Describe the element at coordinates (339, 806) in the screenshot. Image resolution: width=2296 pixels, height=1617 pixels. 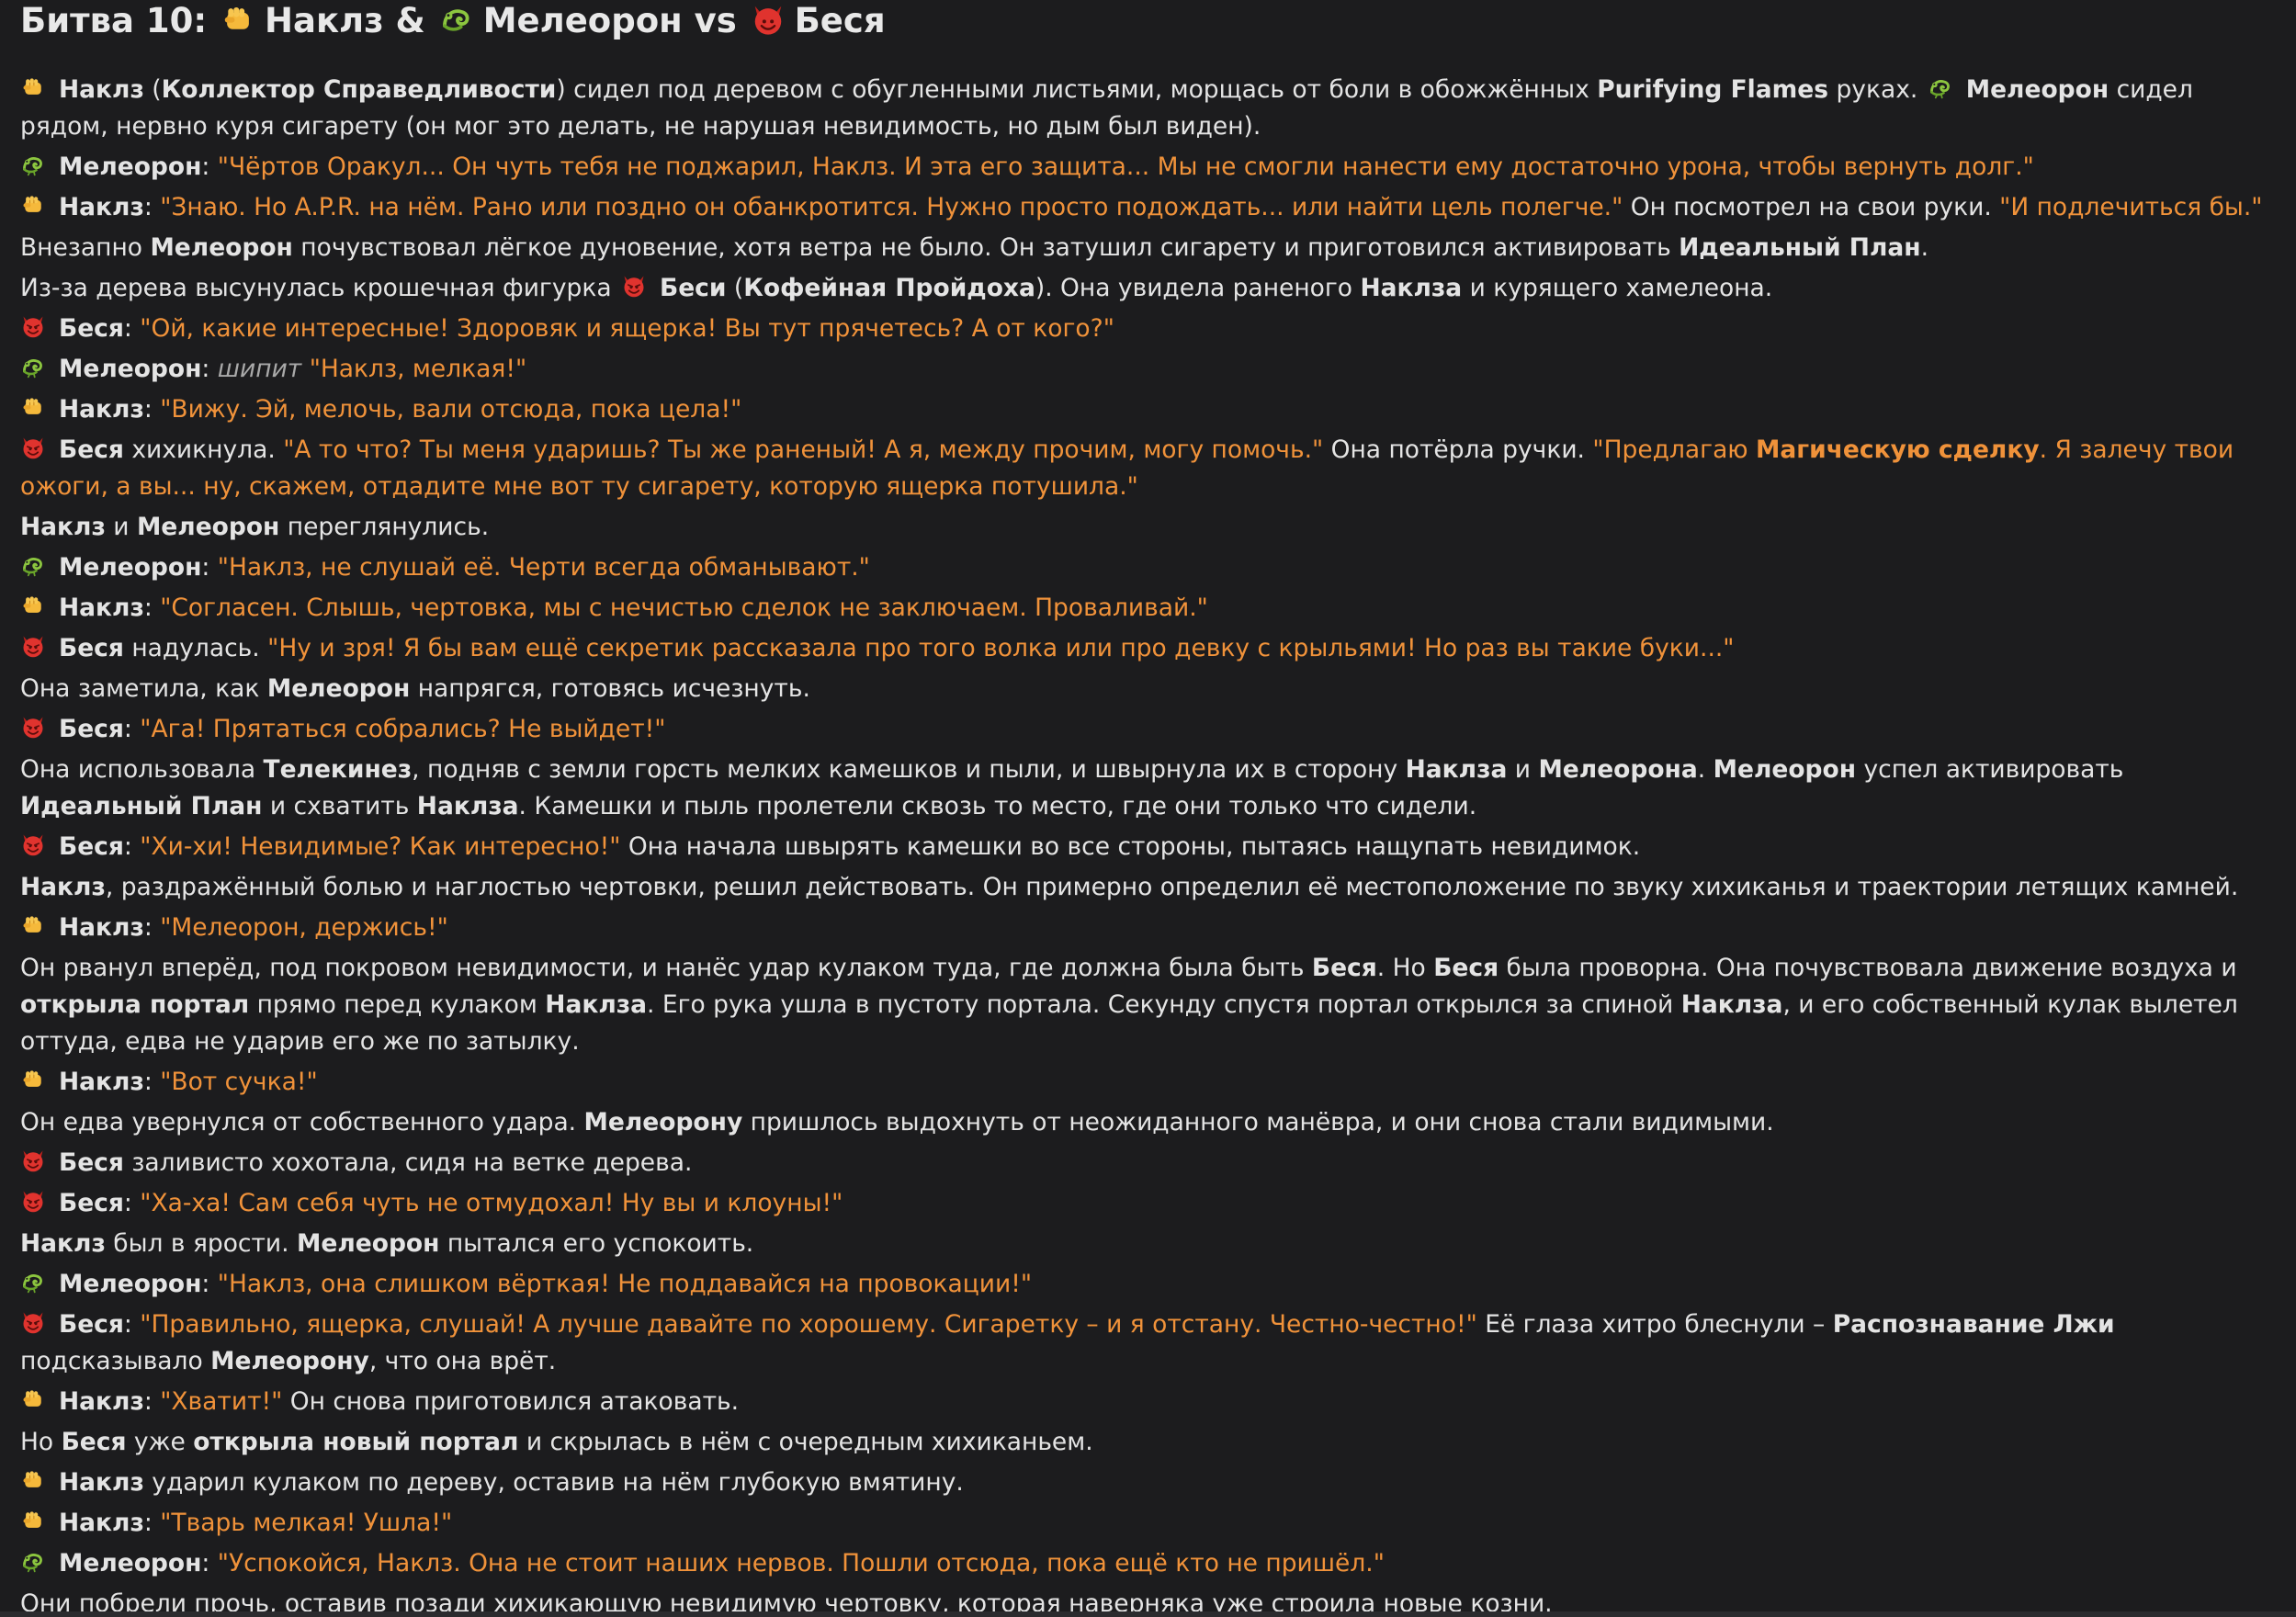
I see `narration-text: и схватить` at that location.